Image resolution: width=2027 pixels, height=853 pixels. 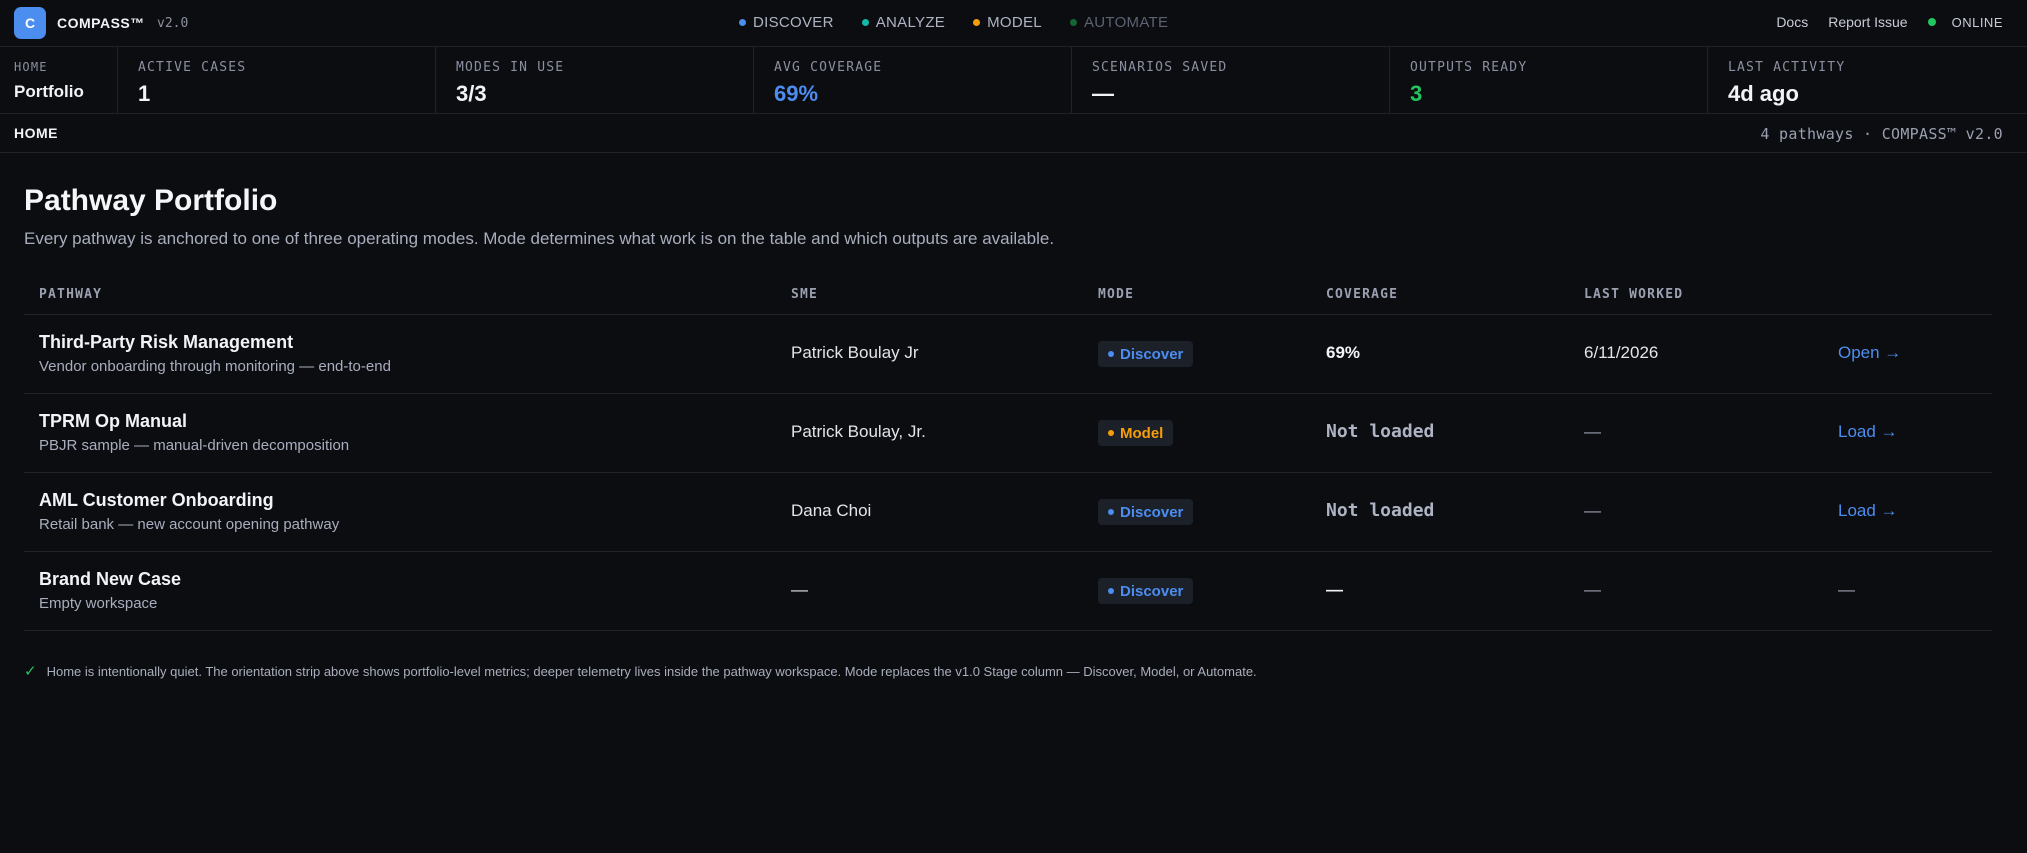 What do you see at coordinates (796, 93) in the screenshot?
I see `metric-value: 69%` at bounding box center [796, 93].